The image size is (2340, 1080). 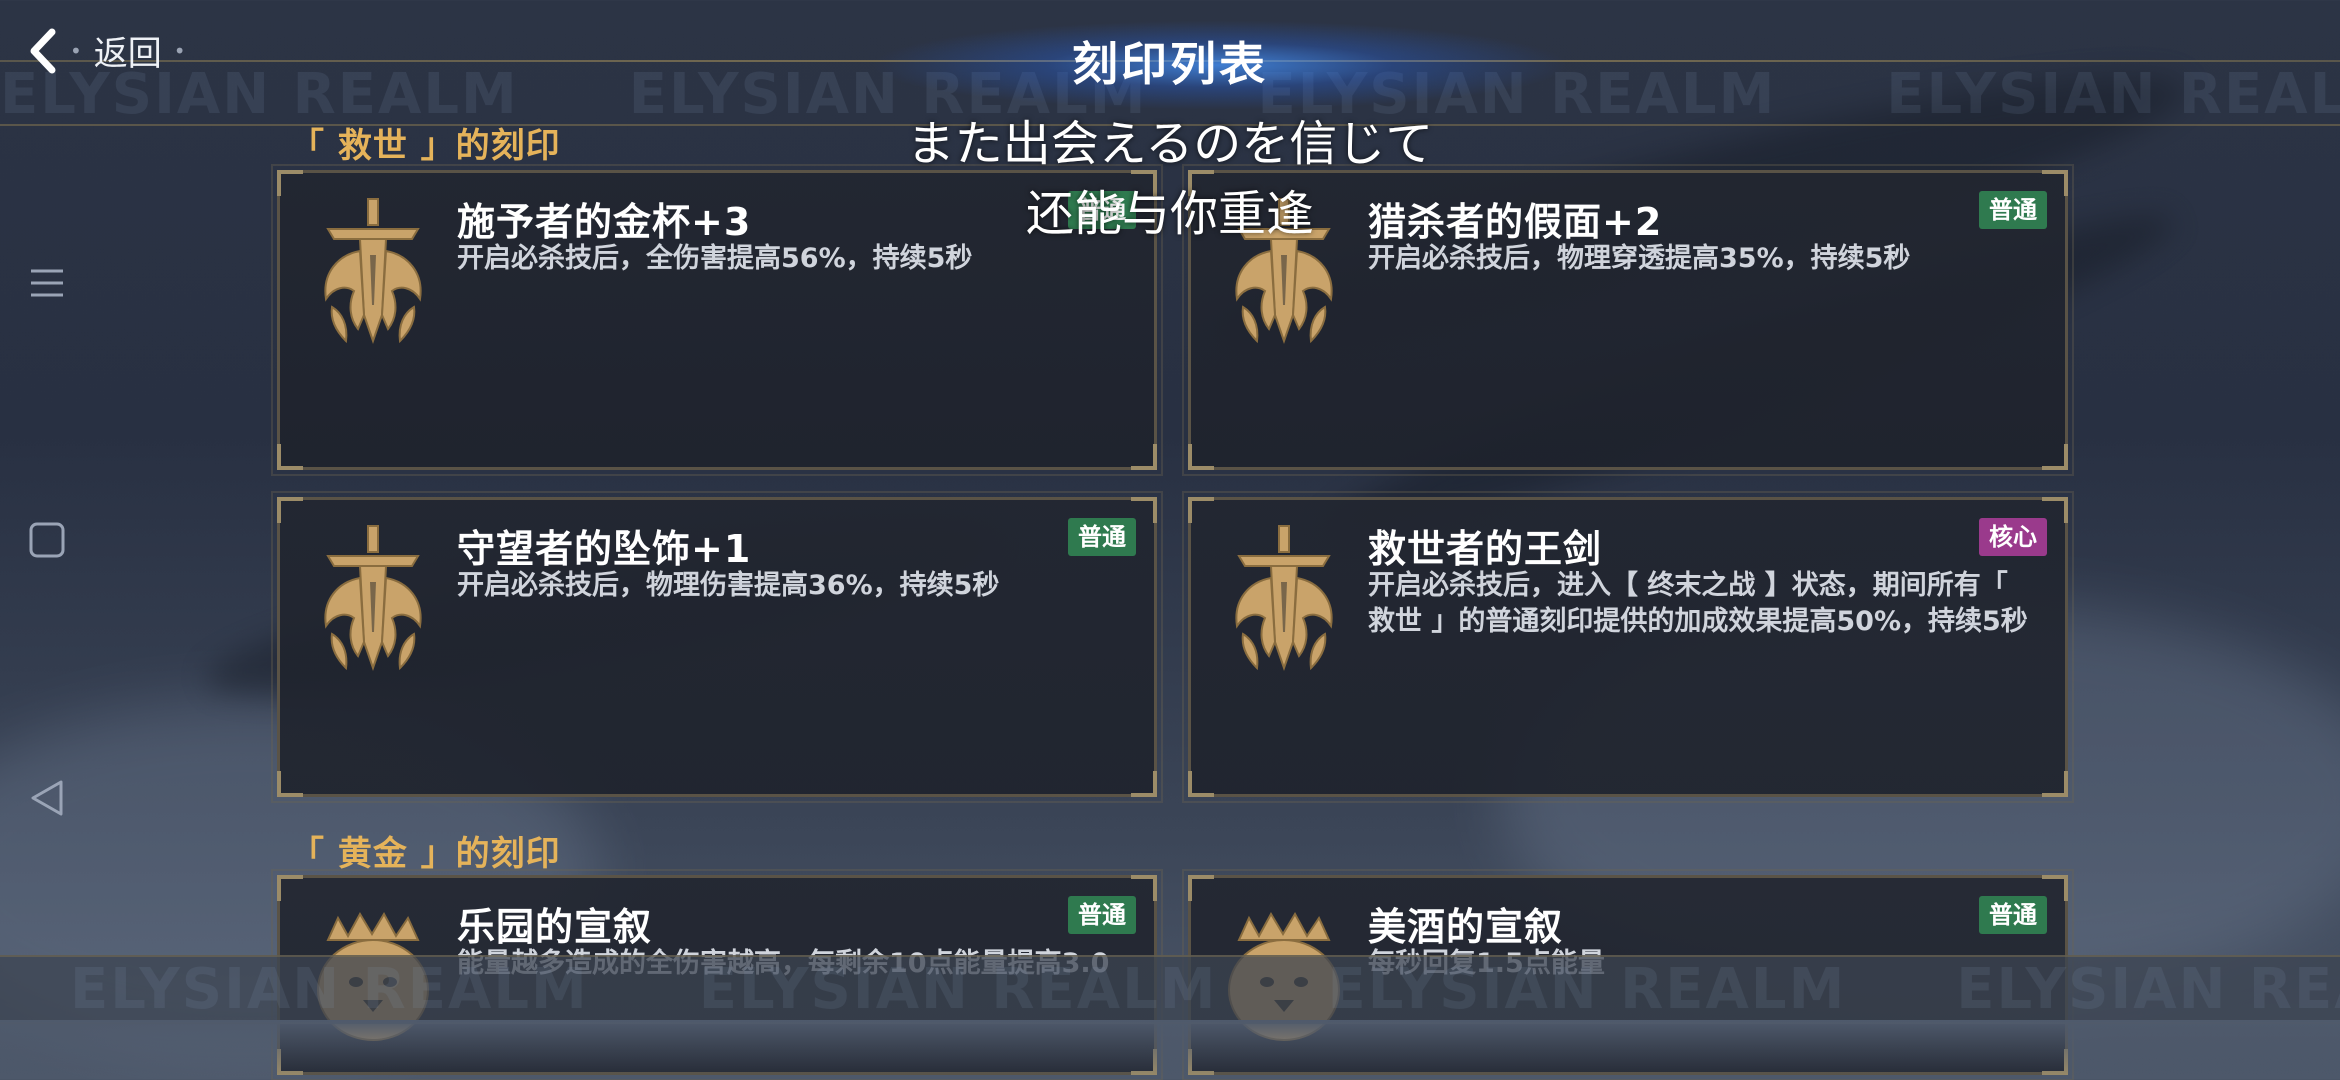 I want to click on square-icon, so click(x=47, y=540).